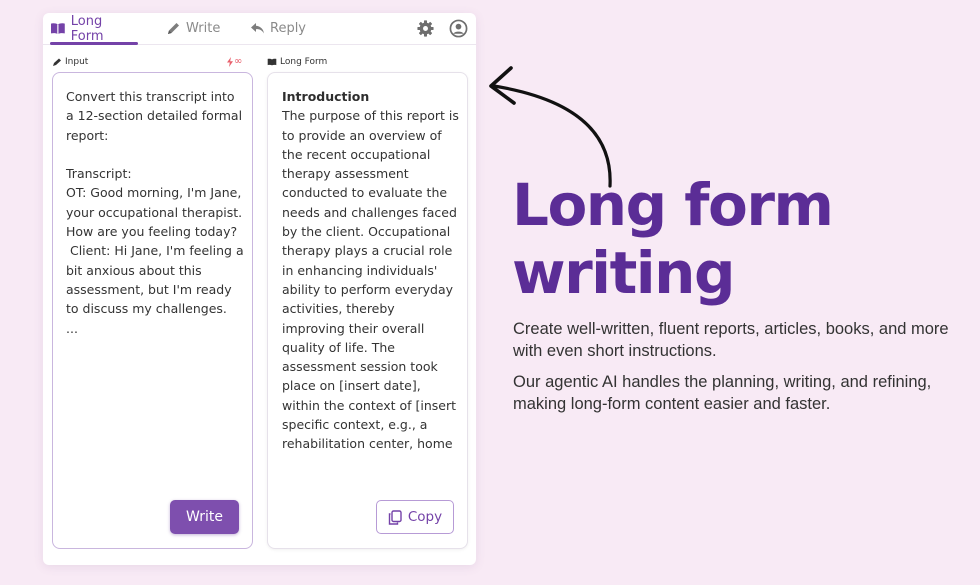 The height and width of the screenshot is (585, 980). Describe the element at coordinates (57, 62) in the screenshot. I see `pen-icon` at that location.